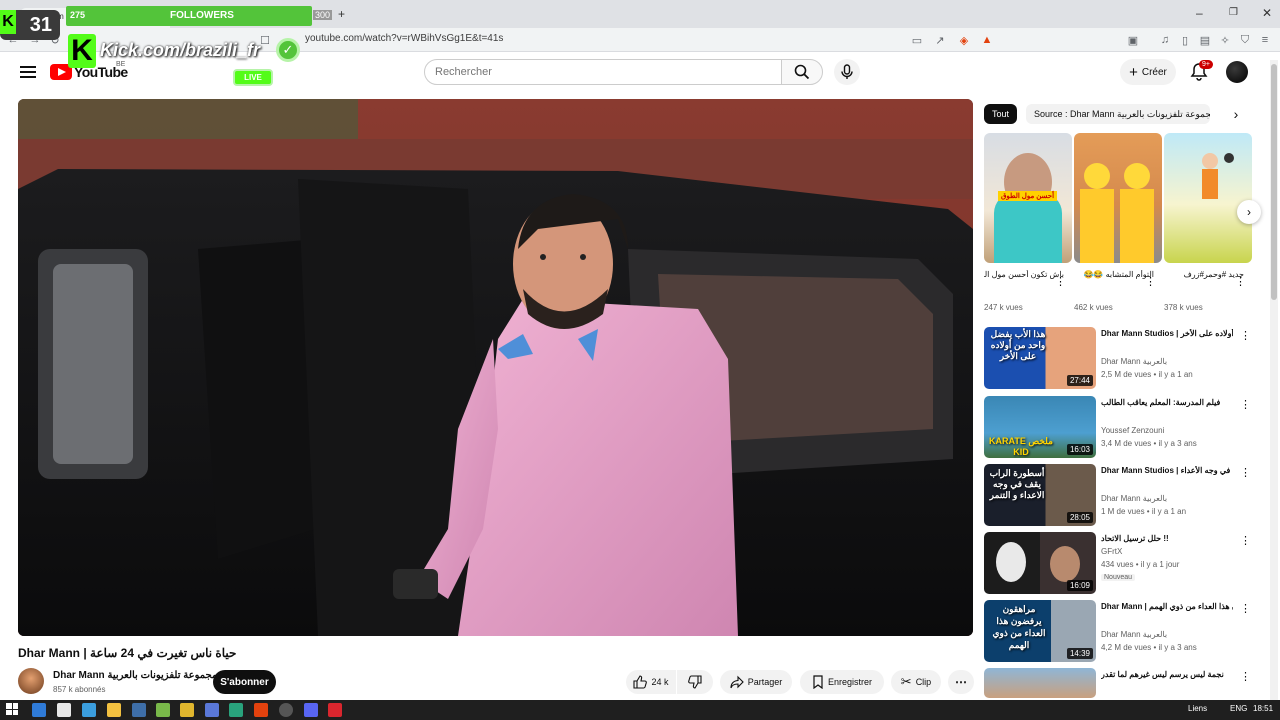 The image size is (1280, 720). Describe the element at coordinates (802, 72) in the screenshot. I see `search-button` at that location.